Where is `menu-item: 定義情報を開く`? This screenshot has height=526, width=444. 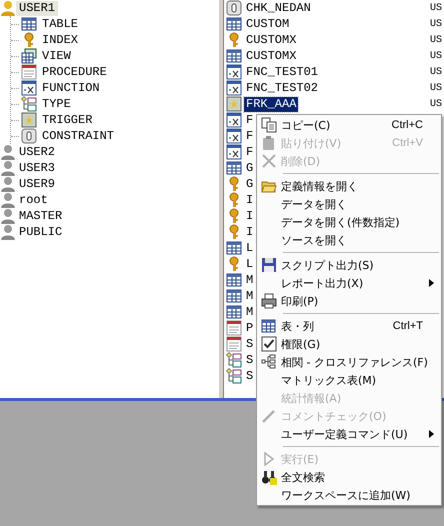
menu-item: 定義情報を開く is located at coordinates (349, 186).